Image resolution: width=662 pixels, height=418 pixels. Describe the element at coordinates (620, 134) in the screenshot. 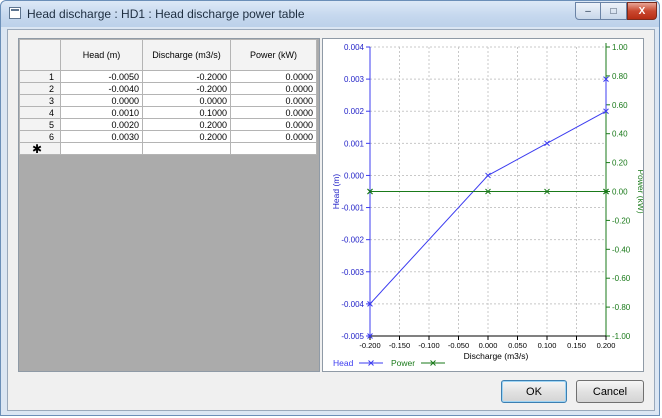

I see `right-axis-tick-label: 0.40` at that location.